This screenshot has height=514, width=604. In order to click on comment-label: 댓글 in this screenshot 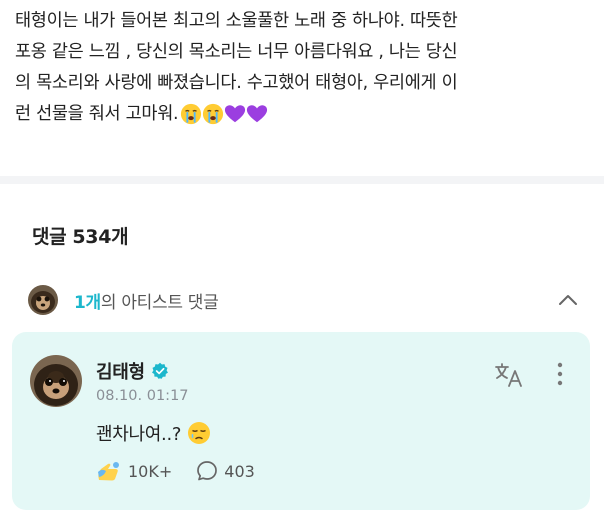, I will do `click(49, 237)`.